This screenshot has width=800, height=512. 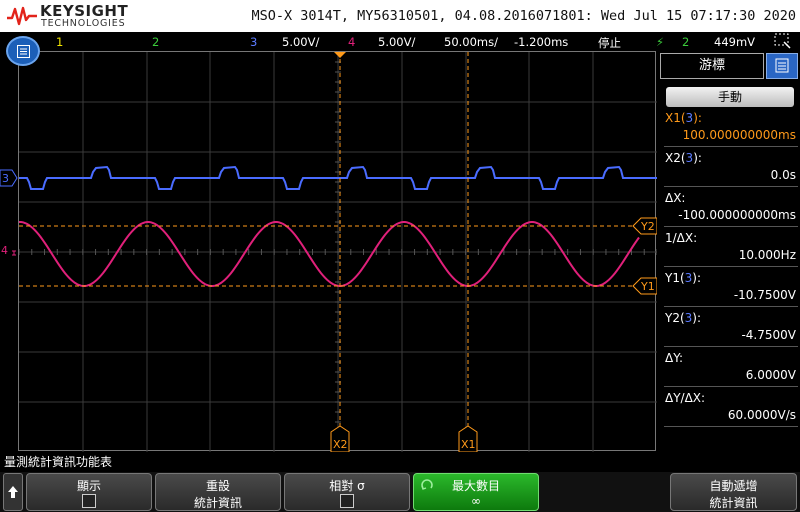 I want to click on cursor-y1-label: Y1, so click(x=644, y=286).